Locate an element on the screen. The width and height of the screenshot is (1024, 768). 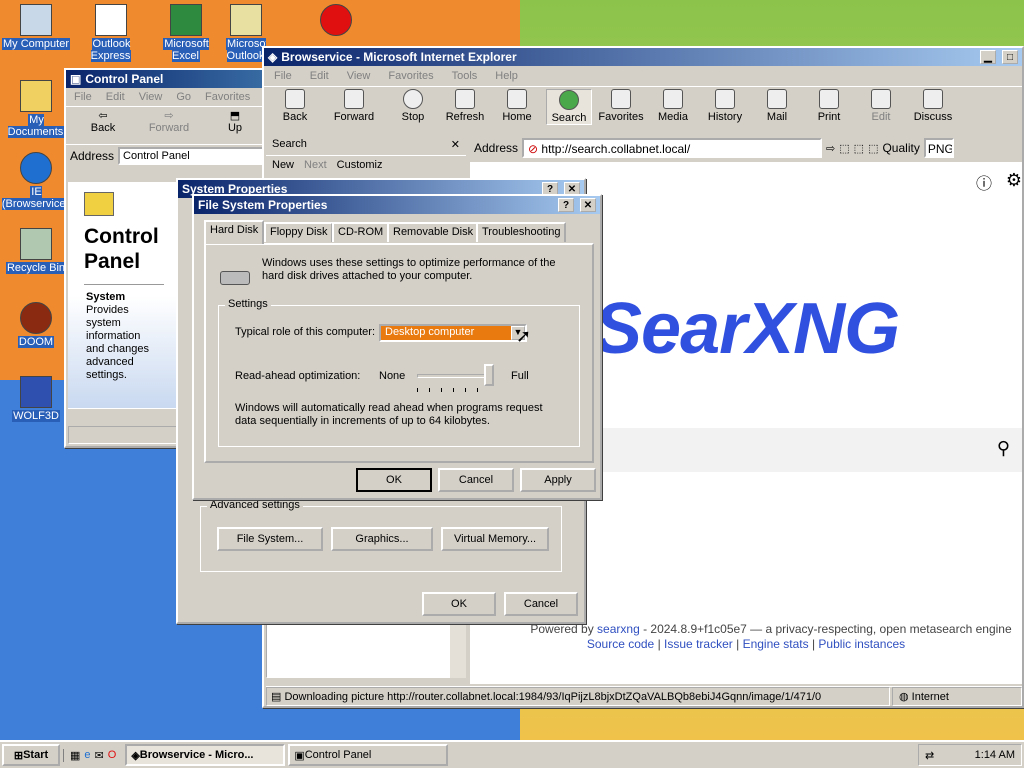
desktop-icon-my-computer: My Computer is located at coordinates (36, 27).